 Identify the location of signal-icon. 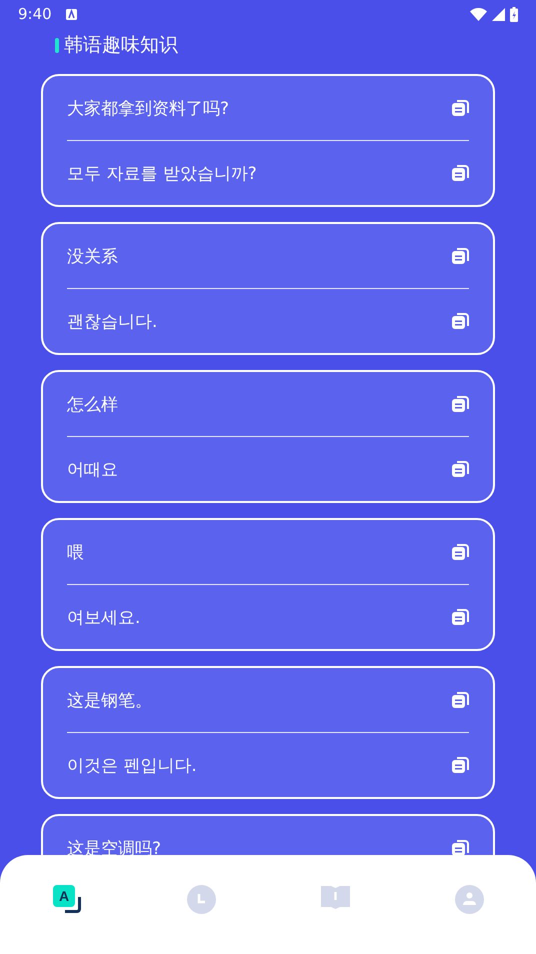
(498, 14).